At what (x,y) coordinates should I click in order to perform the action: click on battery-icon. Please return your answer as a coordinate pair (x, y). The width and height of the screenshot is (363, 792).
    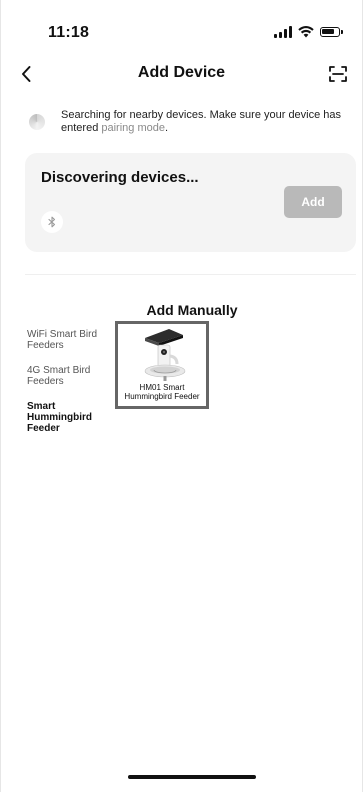
    Looking at the image, I should click on (331, 32).